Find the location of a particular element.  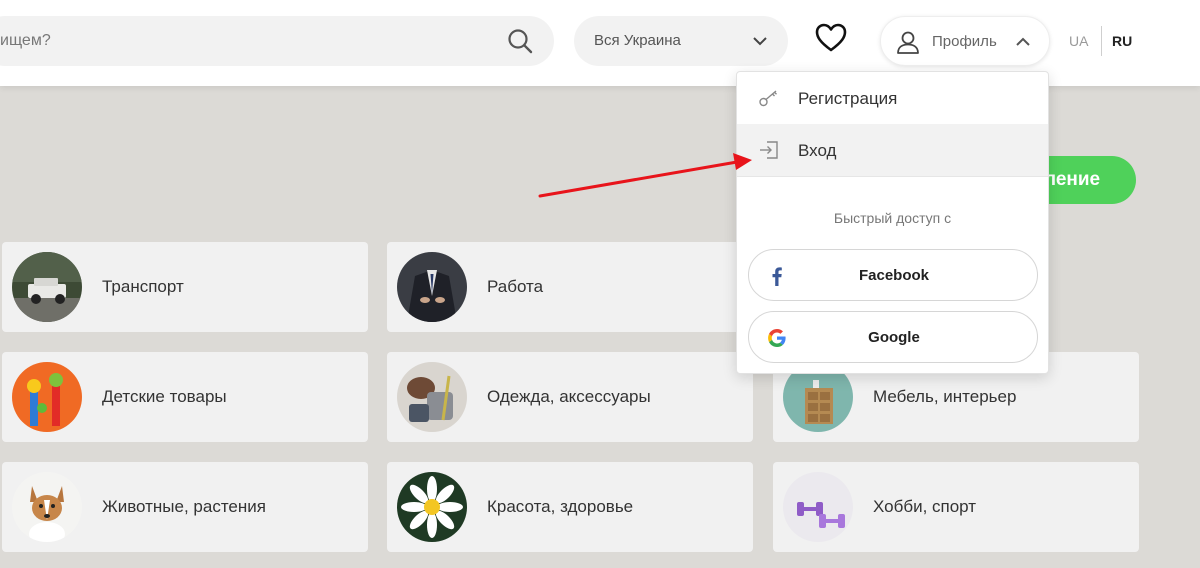

lang-ru-link: RU is located at coordinates (1122, 41).